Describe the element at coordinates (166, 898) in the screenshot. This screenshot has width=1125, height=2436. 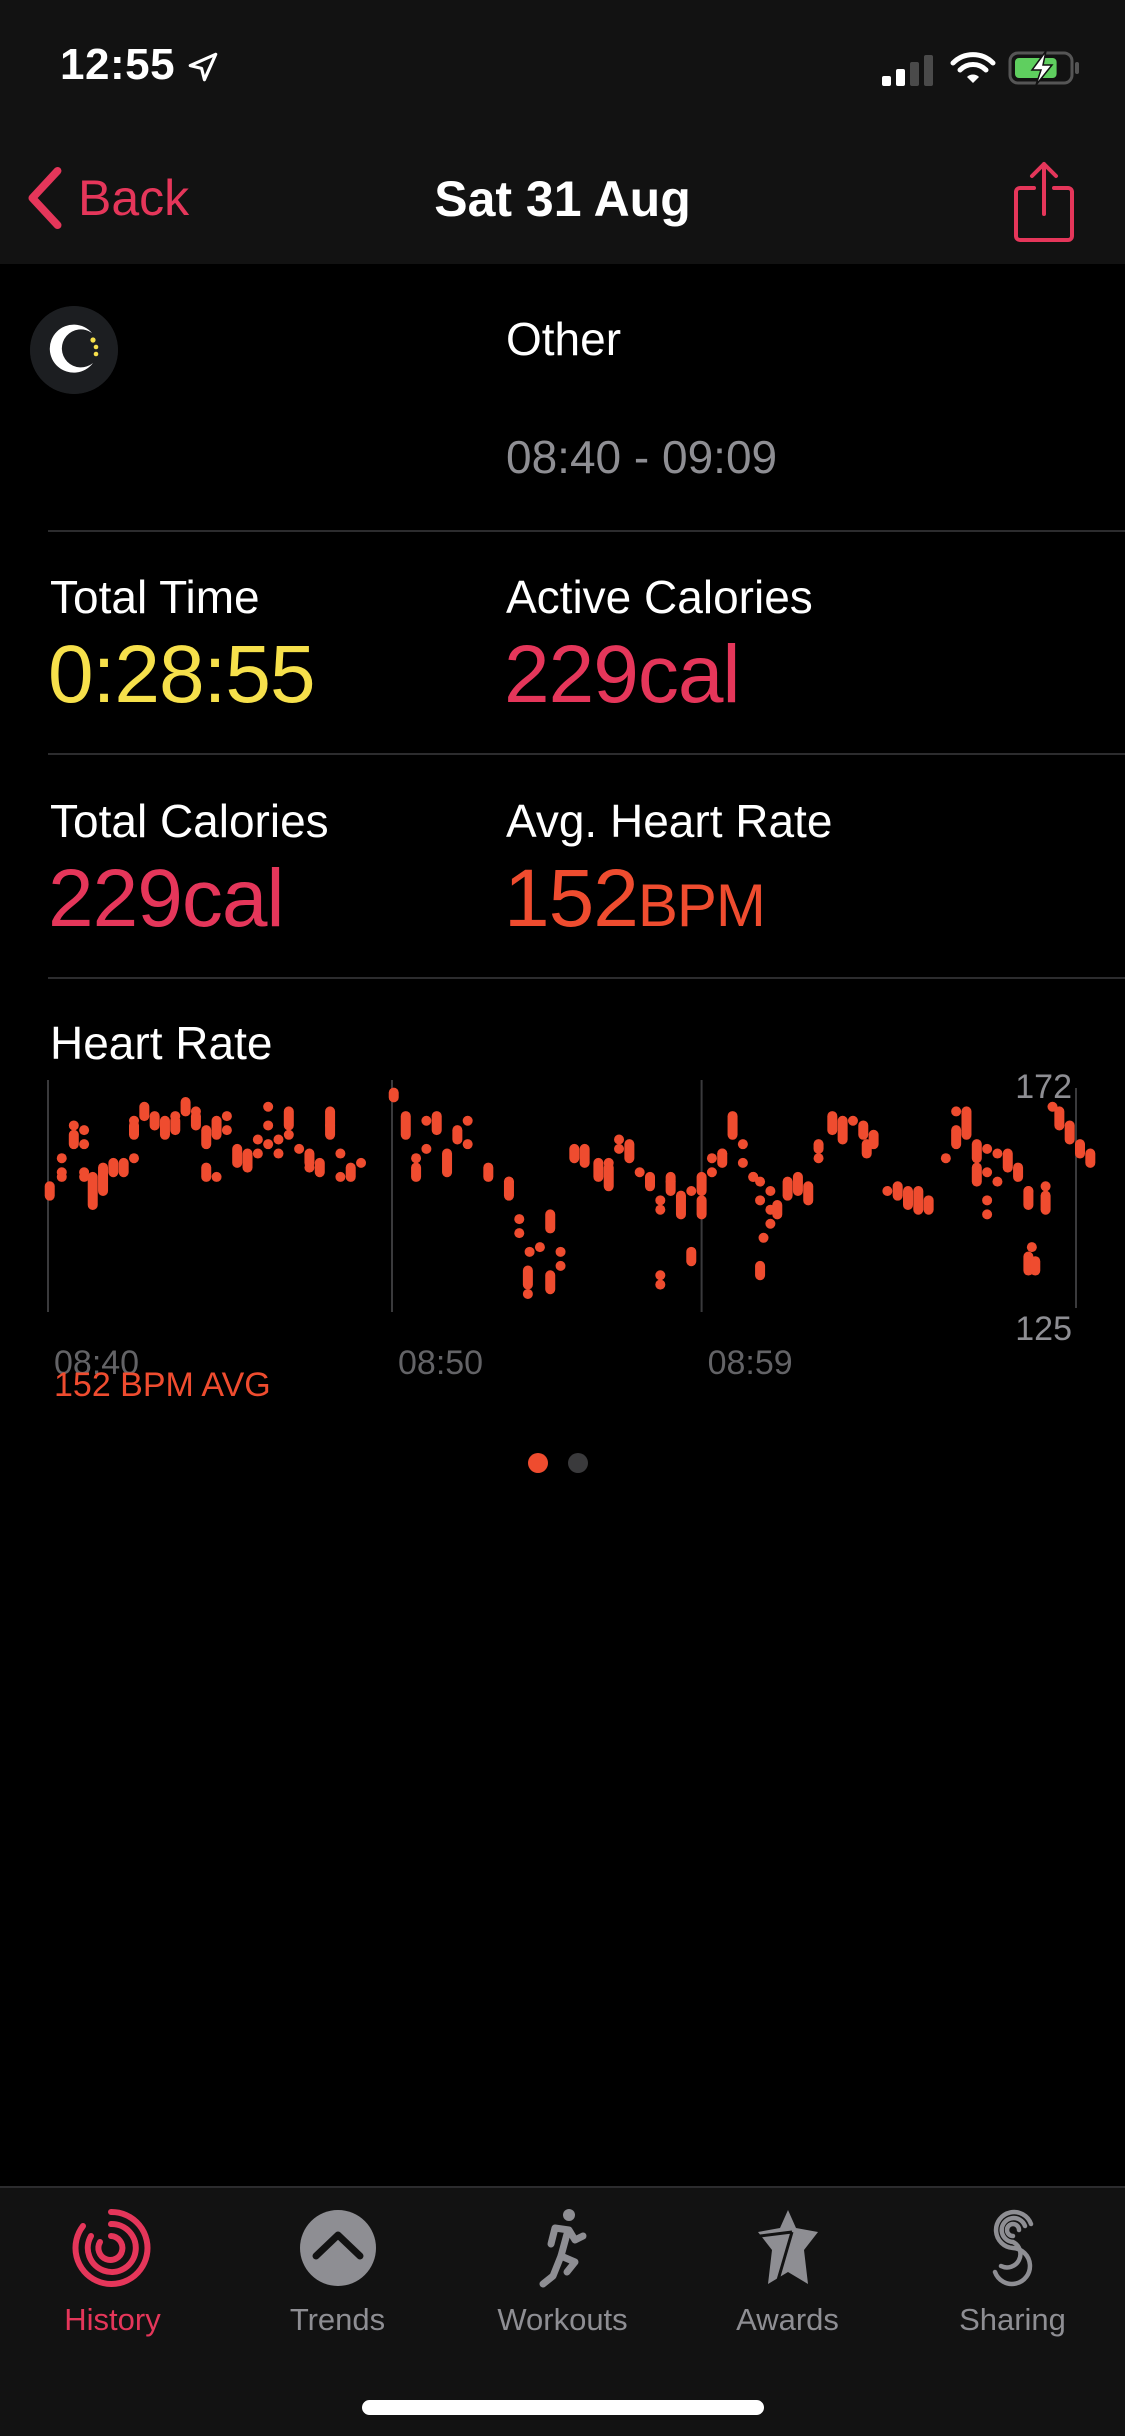
I see `total-calories-value: 229cal` at that location.